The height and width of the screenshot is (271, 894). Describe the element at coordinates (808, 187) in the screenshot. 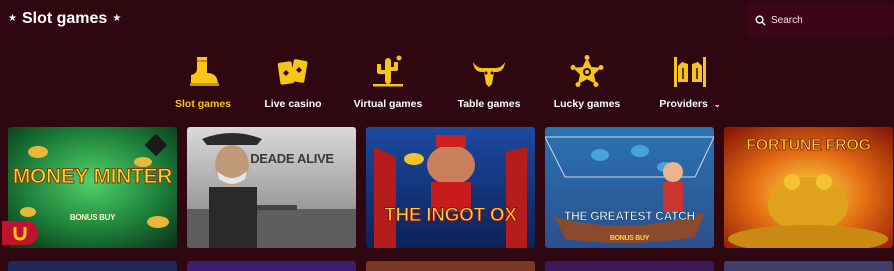

I see `game-tile-fortune-frog: FORTUNE FROG` at that location.